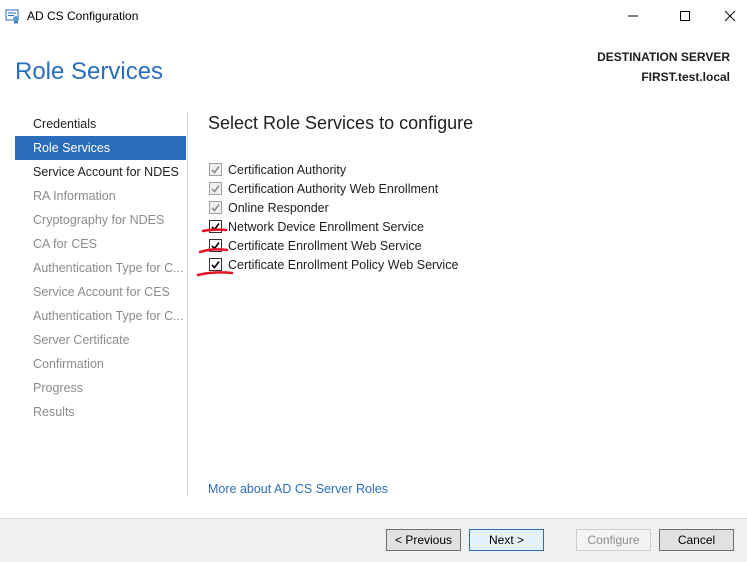  Describe the element at coordinates (278, 207) in the screenshot. I see `role-label: Online Responder` at that location.